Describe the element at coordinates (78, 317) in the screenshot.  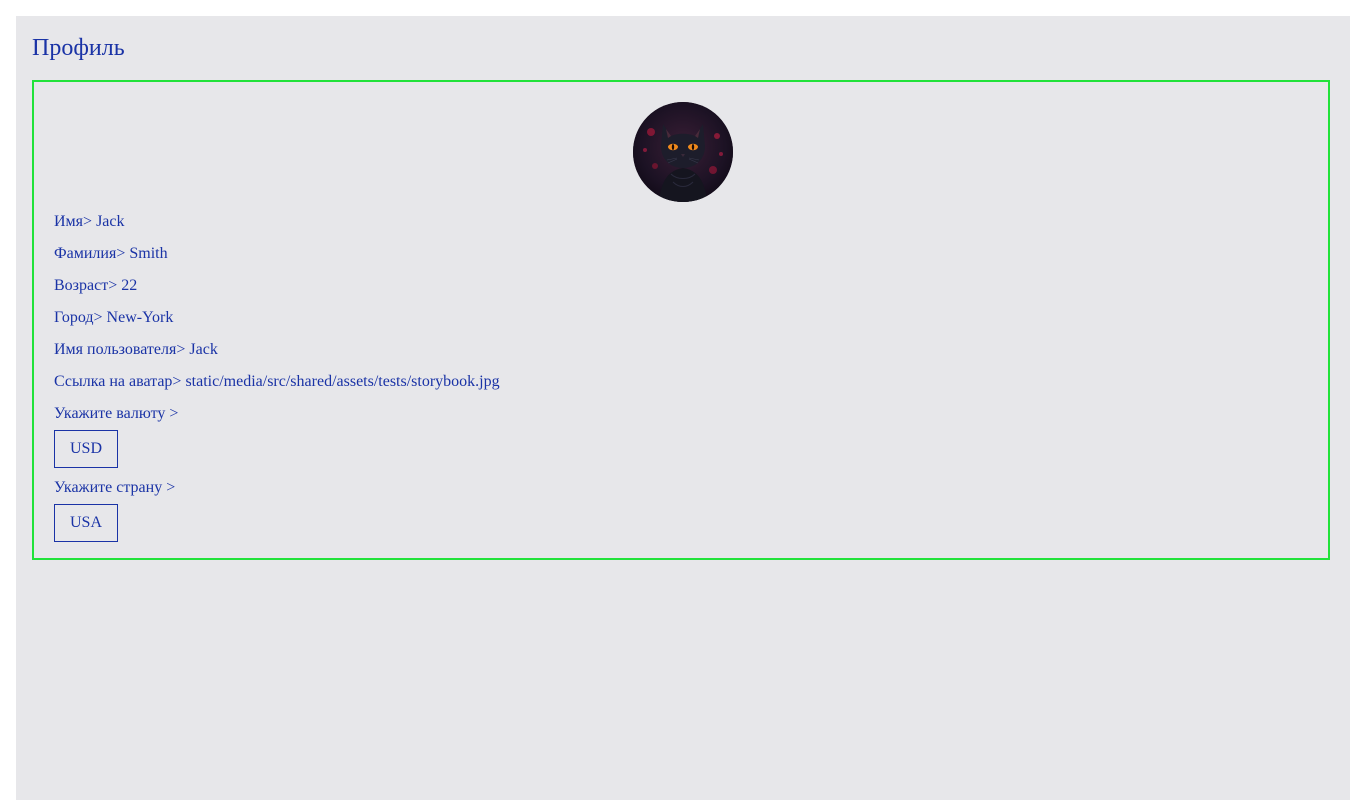
I see `field-label: Город>` at that location.